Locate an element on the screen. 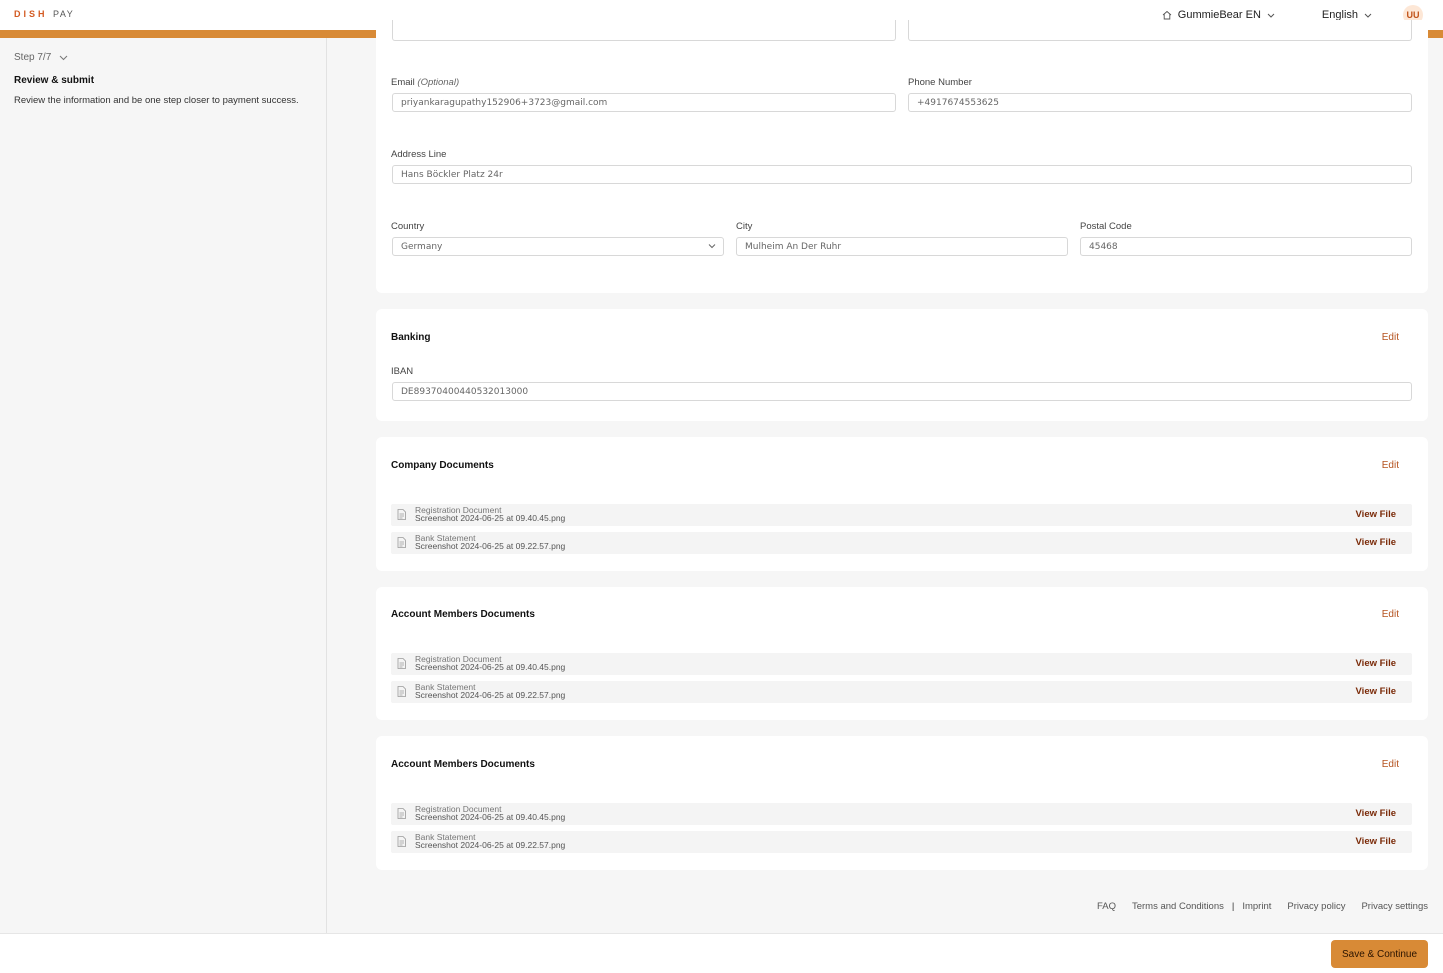  iban-label: IBAN is located at coordinates (402, 371).